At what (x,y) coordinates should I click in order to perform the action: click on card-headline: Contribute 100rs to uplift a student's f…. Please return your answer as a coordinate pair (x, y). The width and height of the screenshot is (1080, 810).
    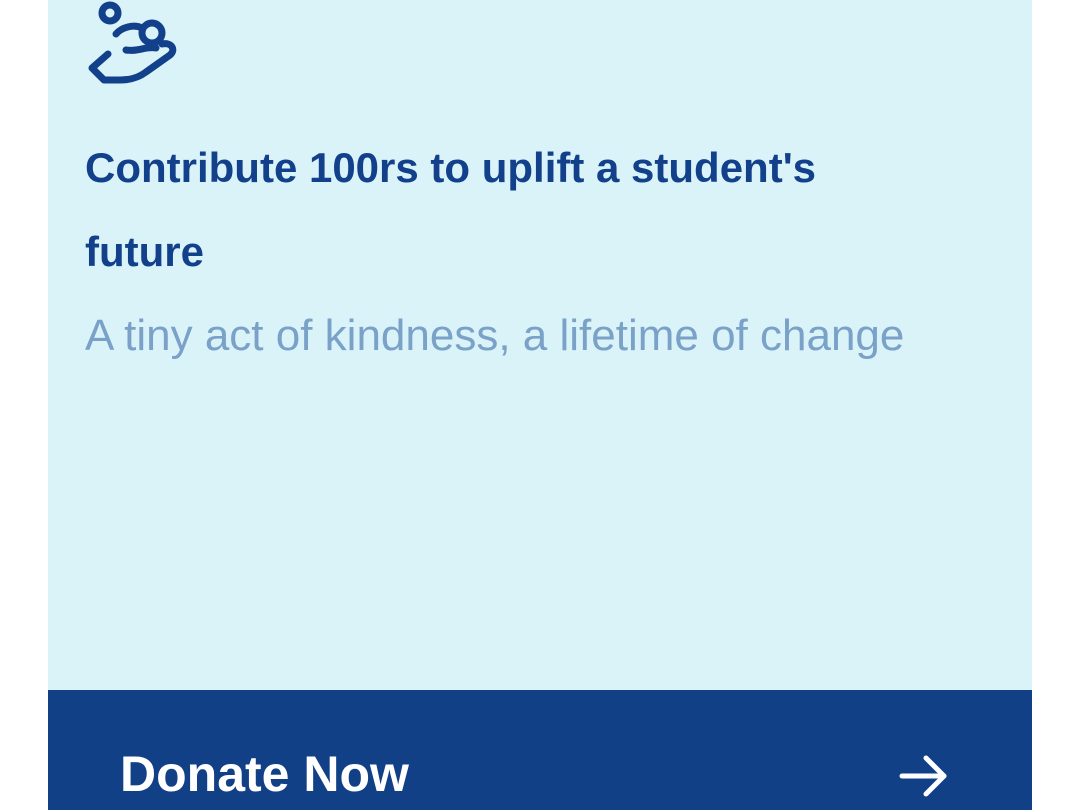
    Looking at the image, I should click on (451, 209).